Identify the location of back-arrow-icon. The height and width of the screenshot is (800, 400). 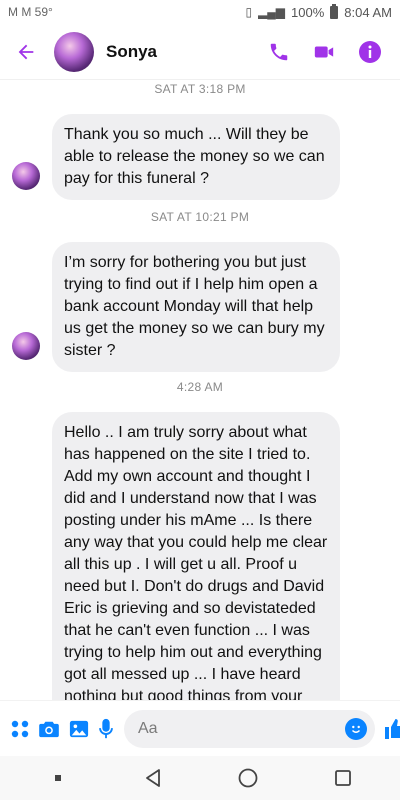
(26, 52).